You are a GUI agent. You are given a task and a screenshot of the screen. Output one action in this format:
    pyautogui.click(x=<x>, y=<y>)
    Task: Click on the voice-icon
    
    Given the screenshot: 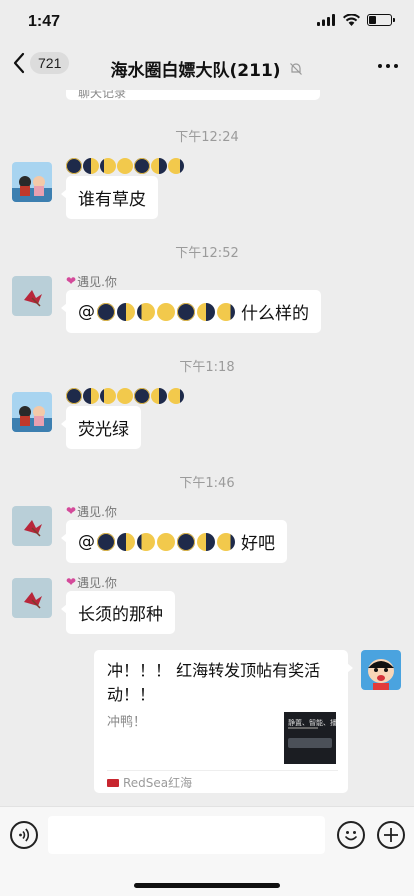 What is the action you would take?
    pyautogui.click(x=24, y=835)
    